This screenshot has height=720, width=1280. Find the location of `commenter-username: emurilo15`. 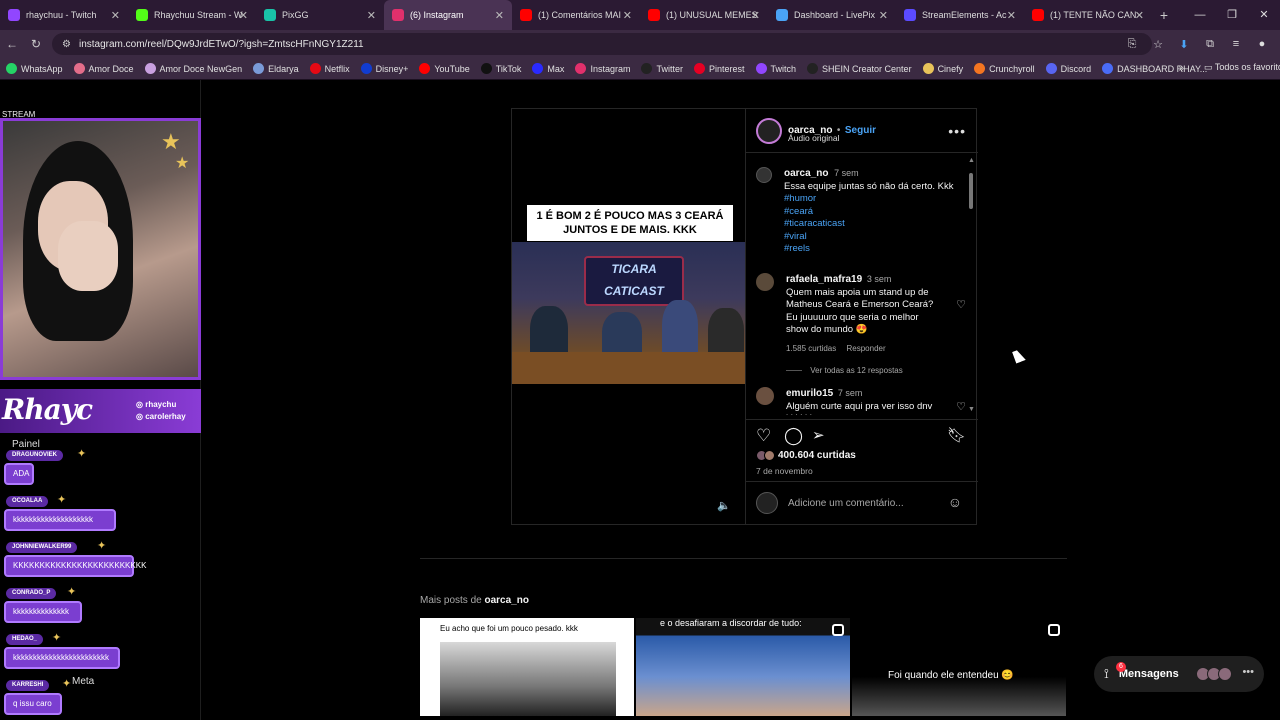

commenter-username: emurilo15 is located at coordinates (809, 393).